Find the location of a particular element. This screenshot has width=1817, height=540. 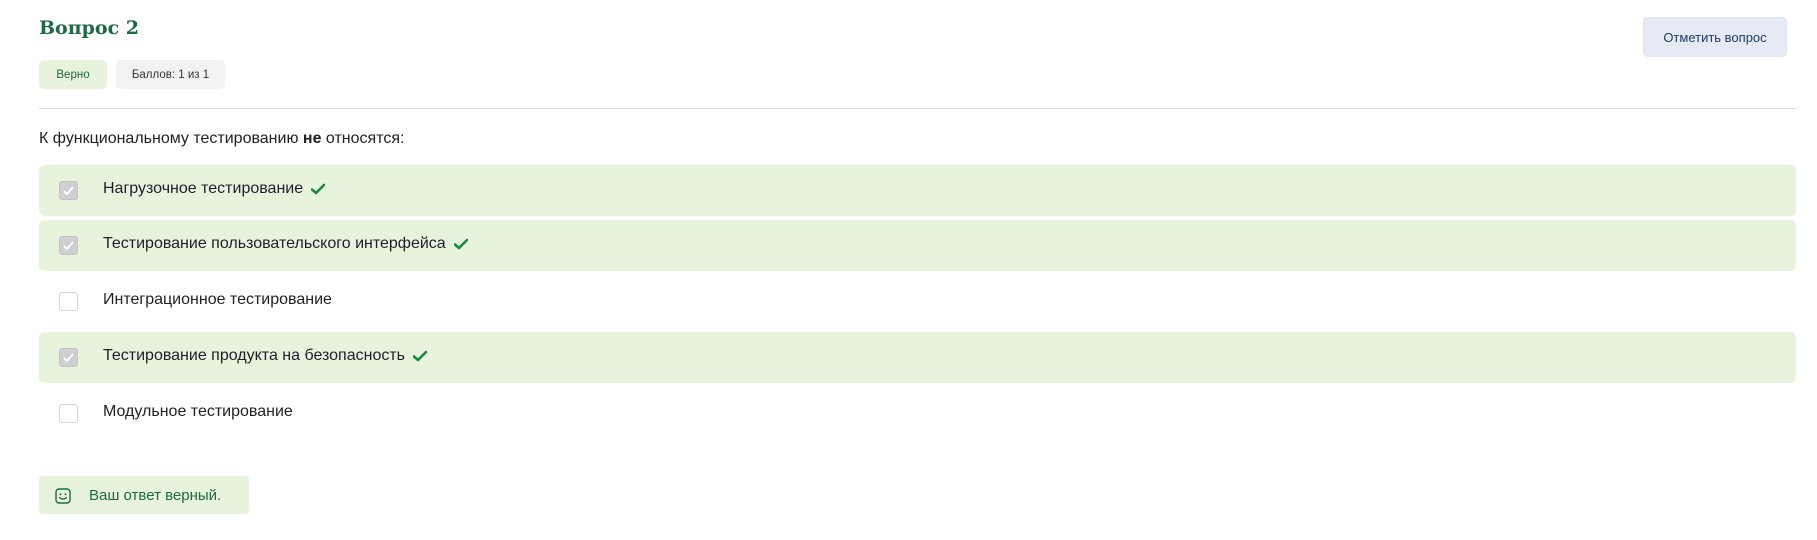

answer-label-container: Модульное тестирование is located at coordinates (198, 412).